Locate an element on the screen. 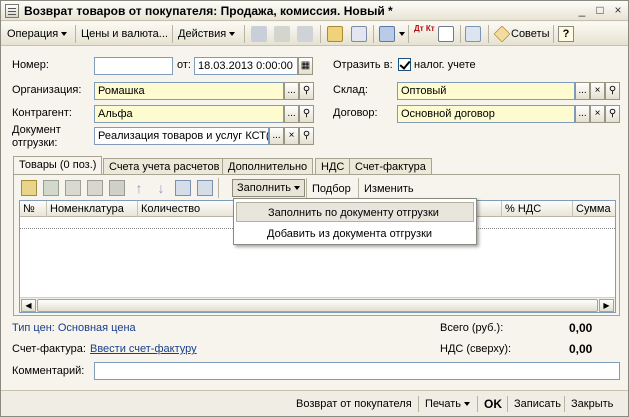  tax-accounting-checkbox is located at coordinates (404, 64).